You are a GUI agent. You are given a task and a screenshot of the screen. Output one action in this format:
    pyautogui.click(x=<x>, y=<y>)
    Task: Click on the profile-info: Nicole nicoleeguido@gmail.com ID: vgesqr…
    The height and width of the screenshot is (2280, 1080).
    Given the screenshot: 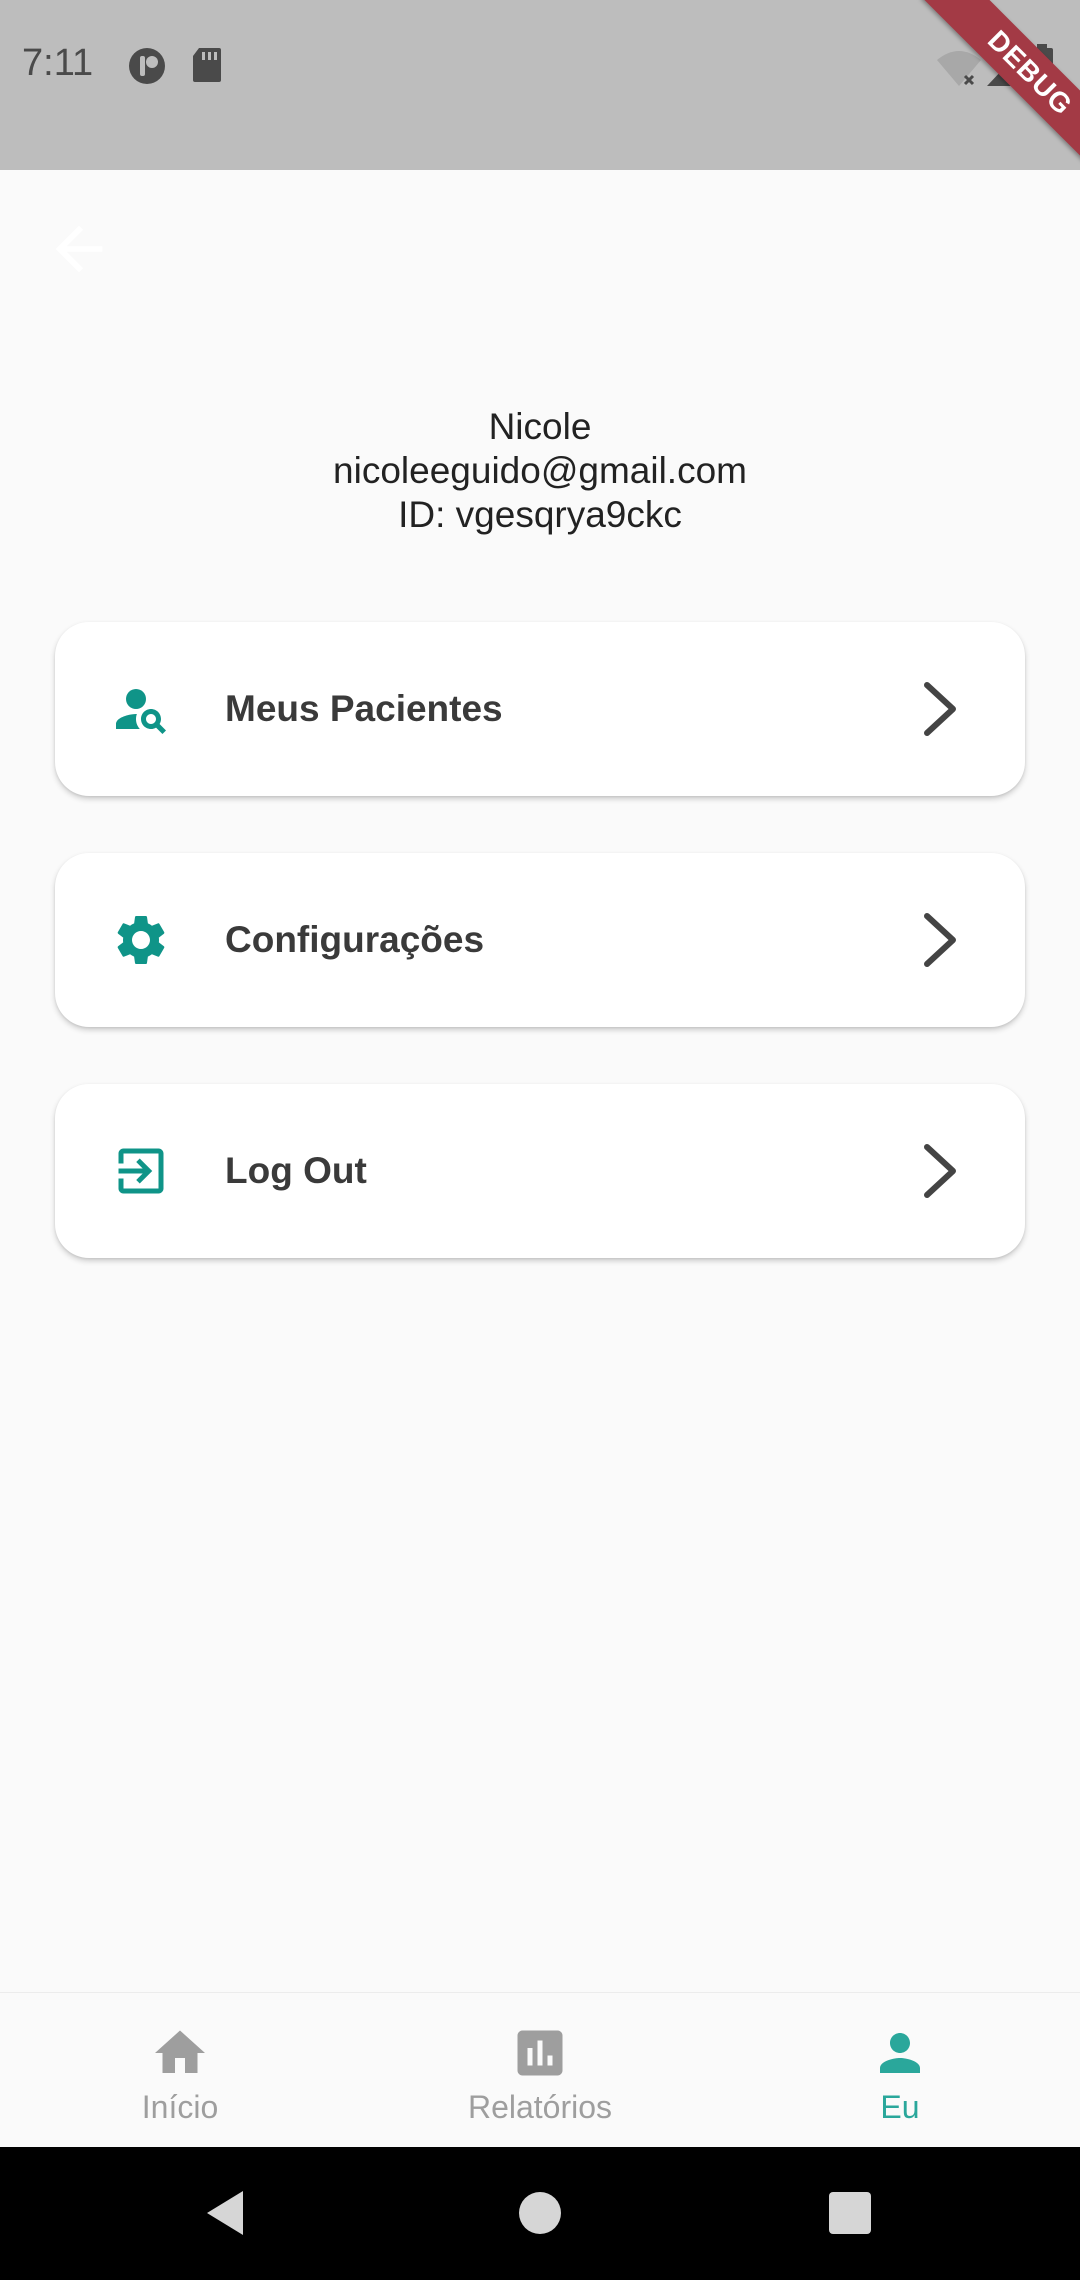 What is the action you would take?
    pyautogui.click(x=540, y=471)
    